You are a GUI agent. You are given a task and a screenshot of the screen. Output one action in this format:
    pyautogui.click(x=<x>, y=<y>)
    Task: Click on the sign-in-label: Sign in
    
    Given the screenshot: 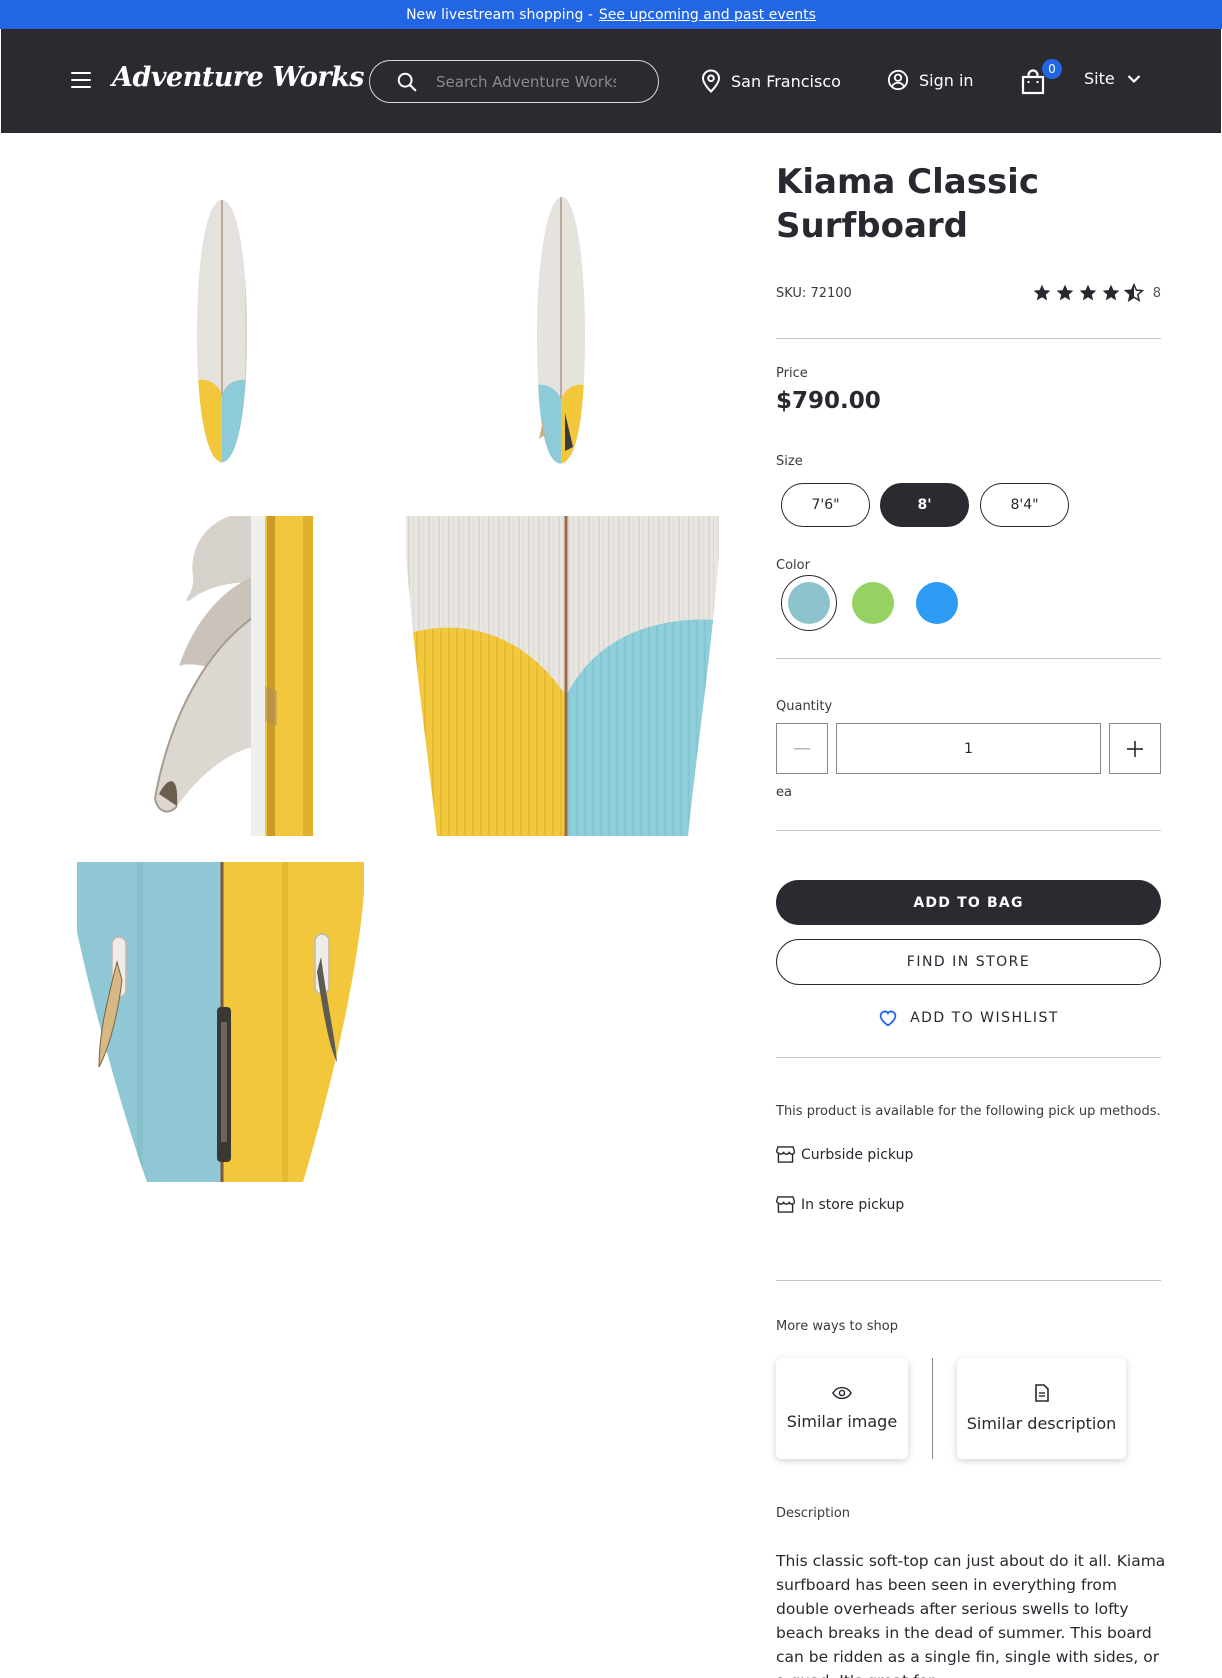 What is the action you would take?
    pyautogui.click(x=946, y=80)
    